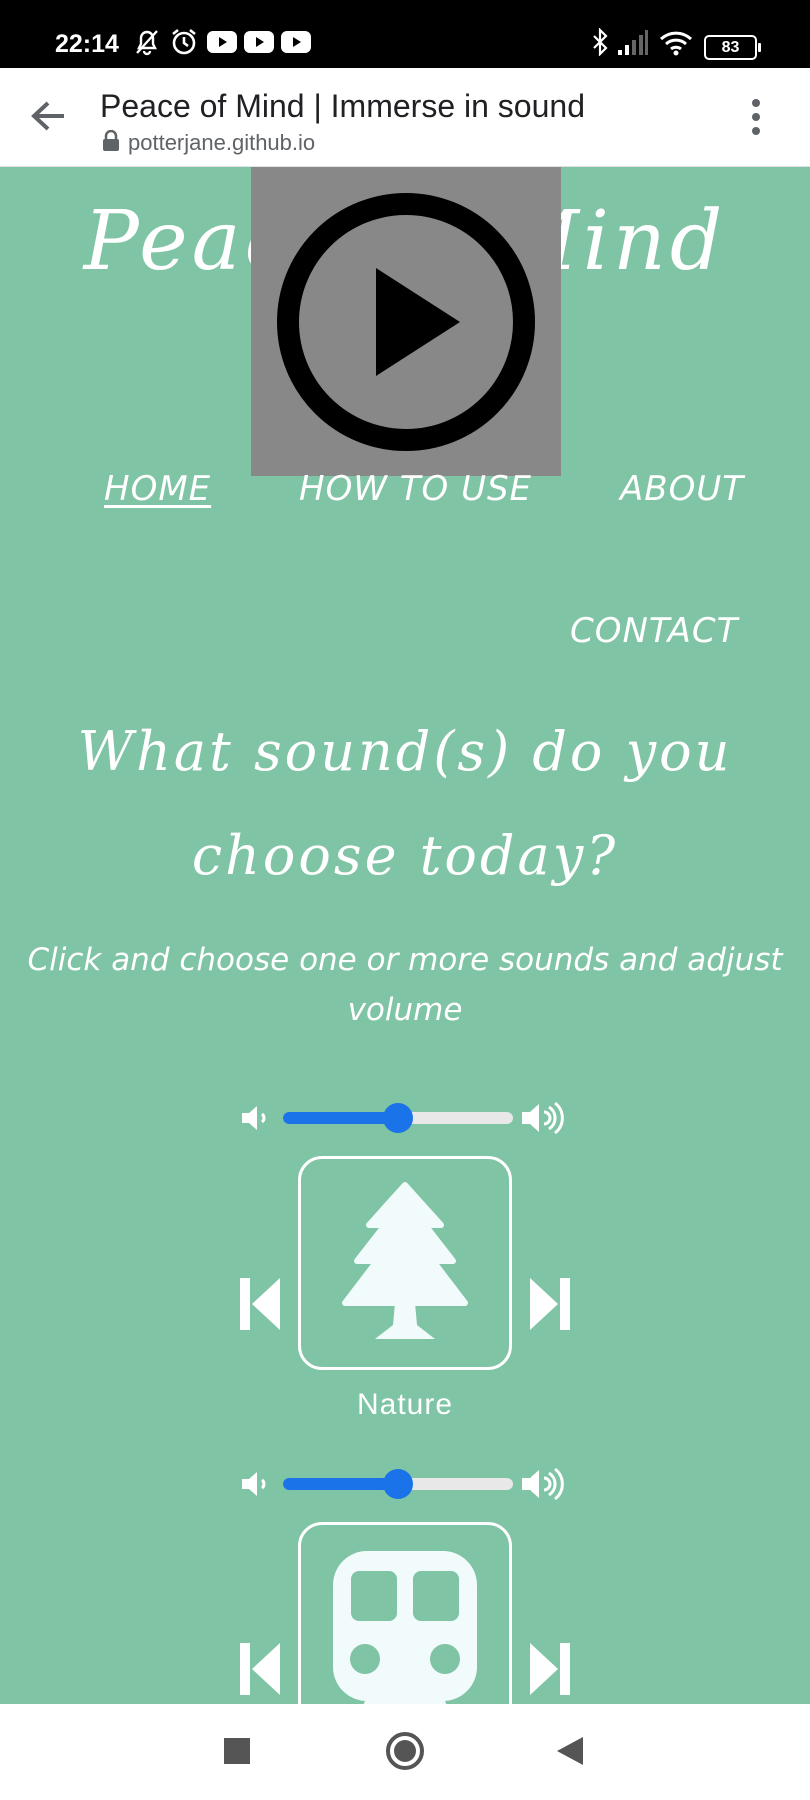 This screenshot has width=810, height=1800. I want to click on back-triangle-icon, so click(570, 1751).